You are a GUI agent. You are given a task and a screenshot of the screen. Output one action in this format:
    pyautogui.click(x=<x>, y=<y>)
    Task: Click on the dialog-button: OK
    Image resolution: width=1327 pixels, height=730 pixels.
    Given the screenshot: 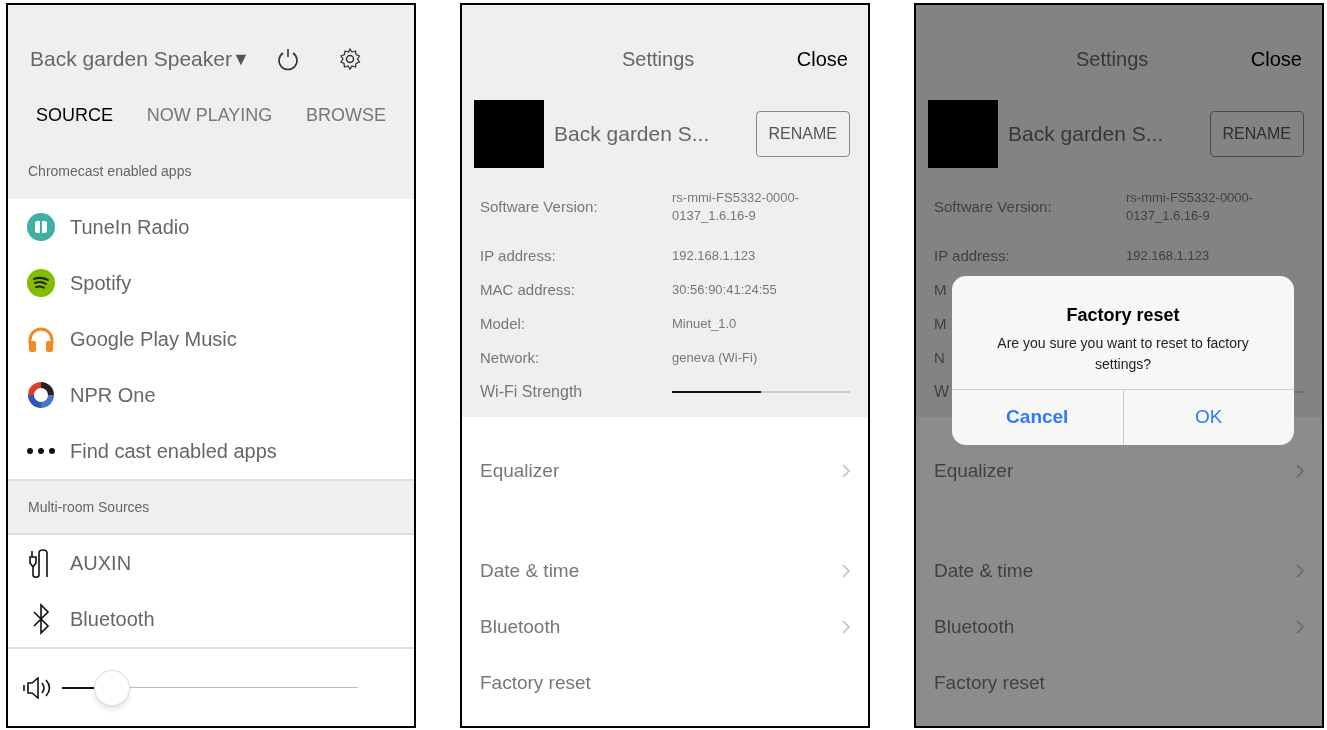 What is the action you would take?
    pyautogui.click(x=1208, y=417)
    